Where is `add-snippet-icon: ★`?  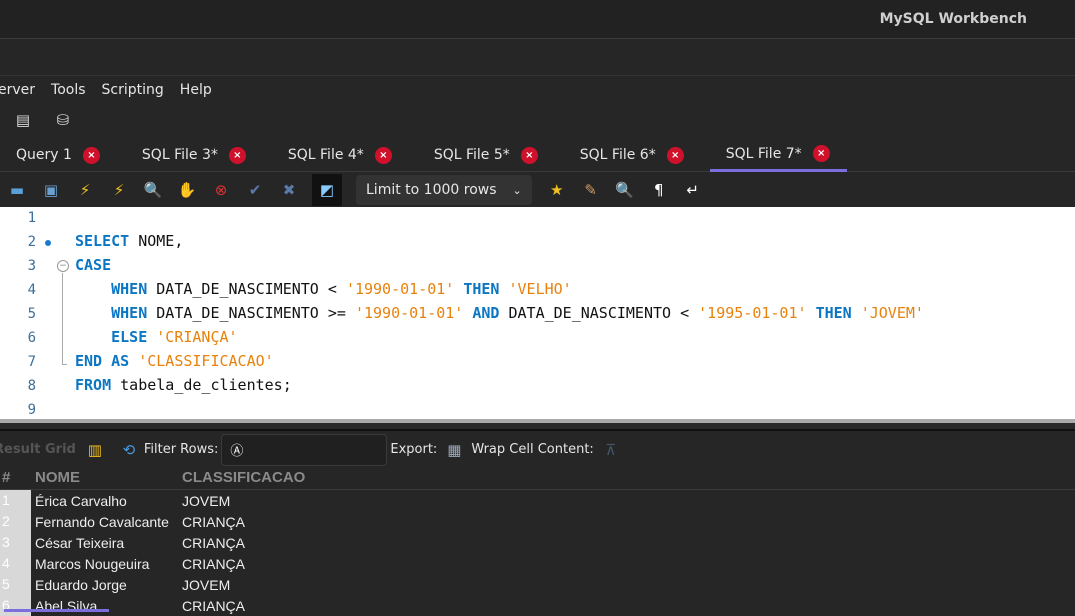
add-snippet-icon: ★ is located at coordinates (557, 190).